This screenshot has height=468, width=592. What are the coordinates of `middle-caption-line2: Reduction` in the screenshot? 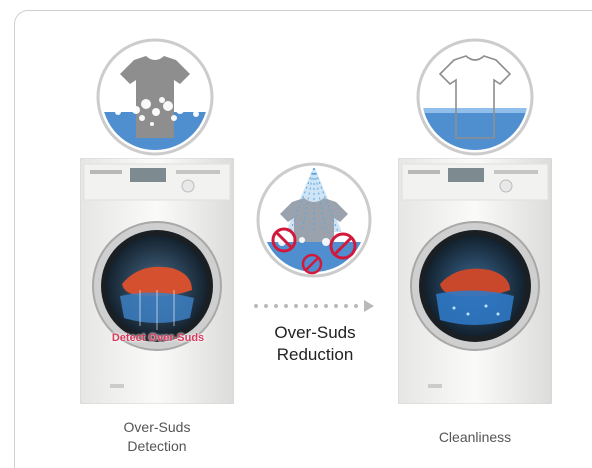 It's located at (315, 354).